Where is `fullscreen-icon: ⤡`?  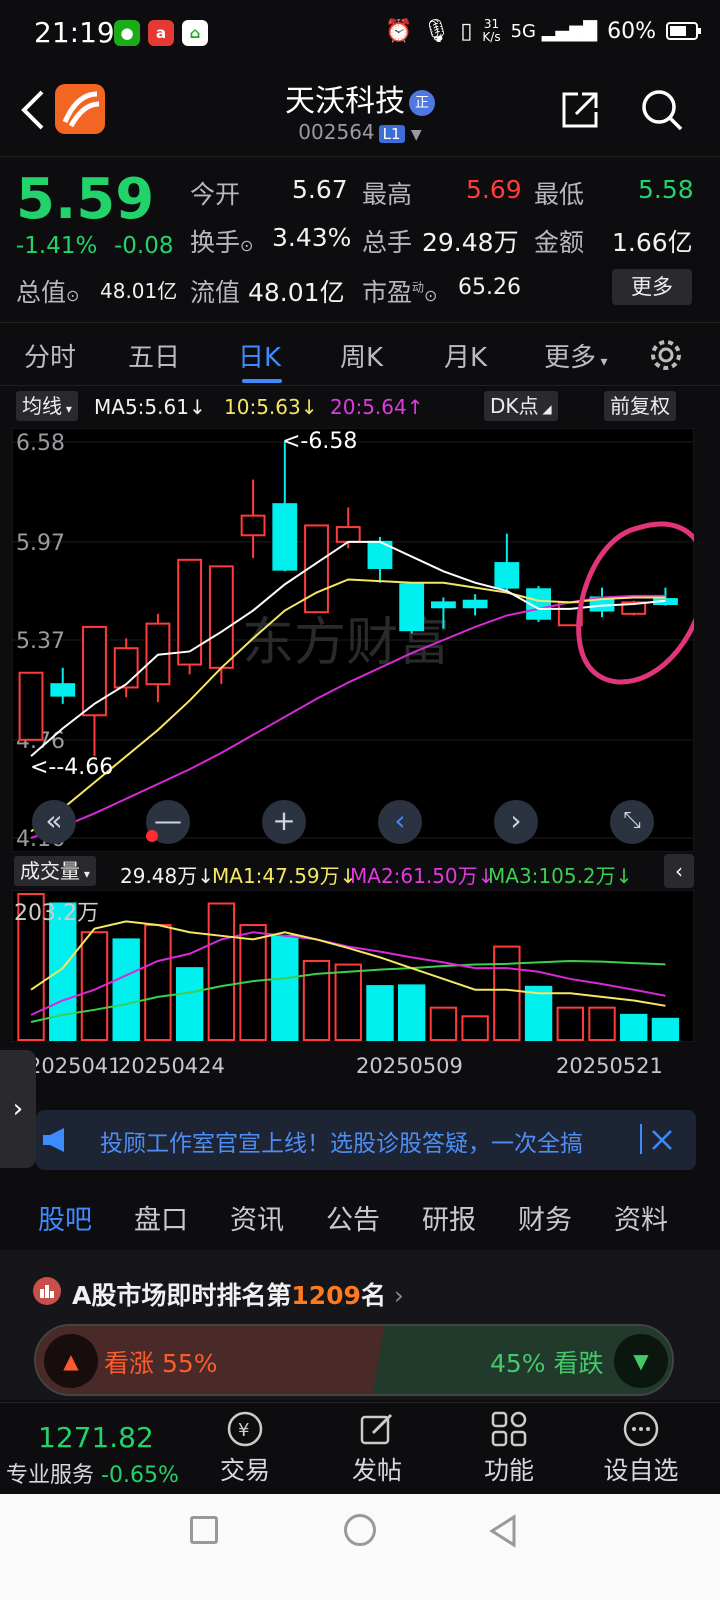
fullscreen-icon: ⤡ is located at coordinates (632, 822).